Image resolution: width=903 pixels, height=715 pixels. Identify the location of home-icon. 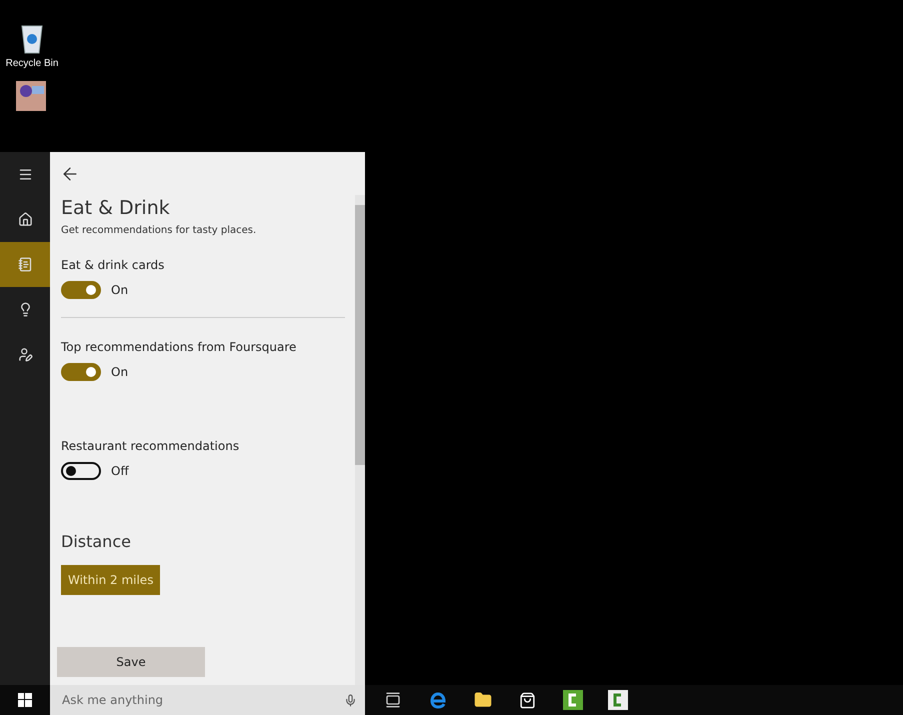
(25, 219).